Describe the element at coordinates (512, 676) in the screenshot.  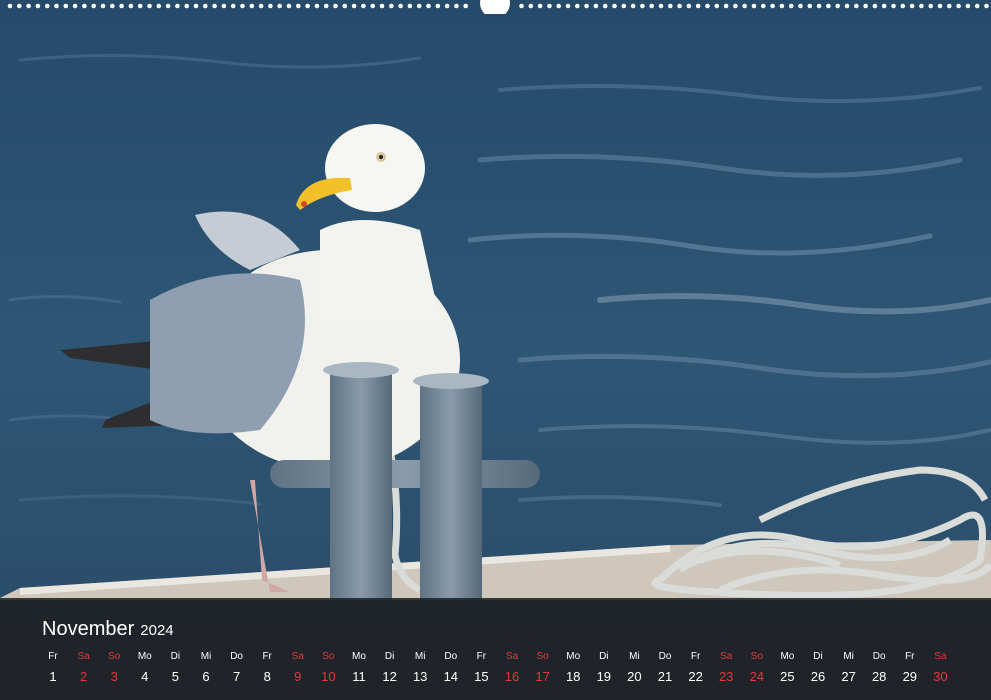
I see `day-number: 16` at that location.